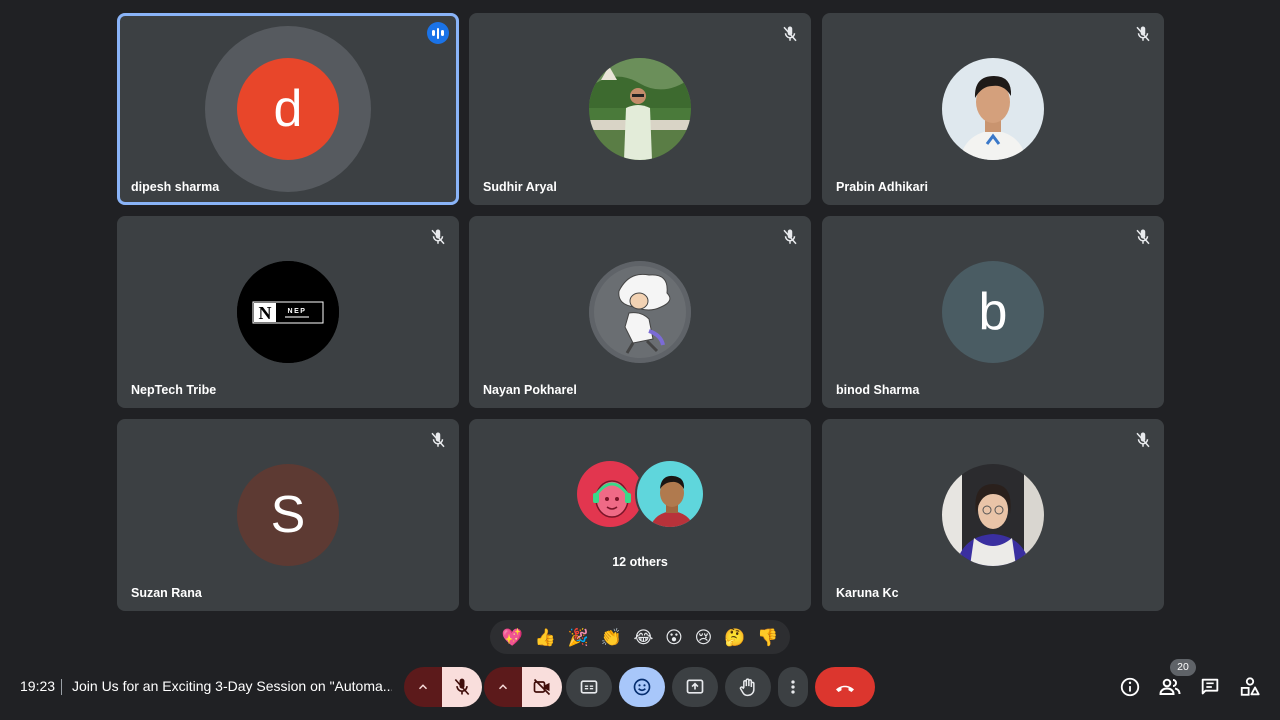  I want to click on reactions-bar: 💖 👍 🎉 👏 😂 😮 😢 🤔 👎, so click(640, 637).